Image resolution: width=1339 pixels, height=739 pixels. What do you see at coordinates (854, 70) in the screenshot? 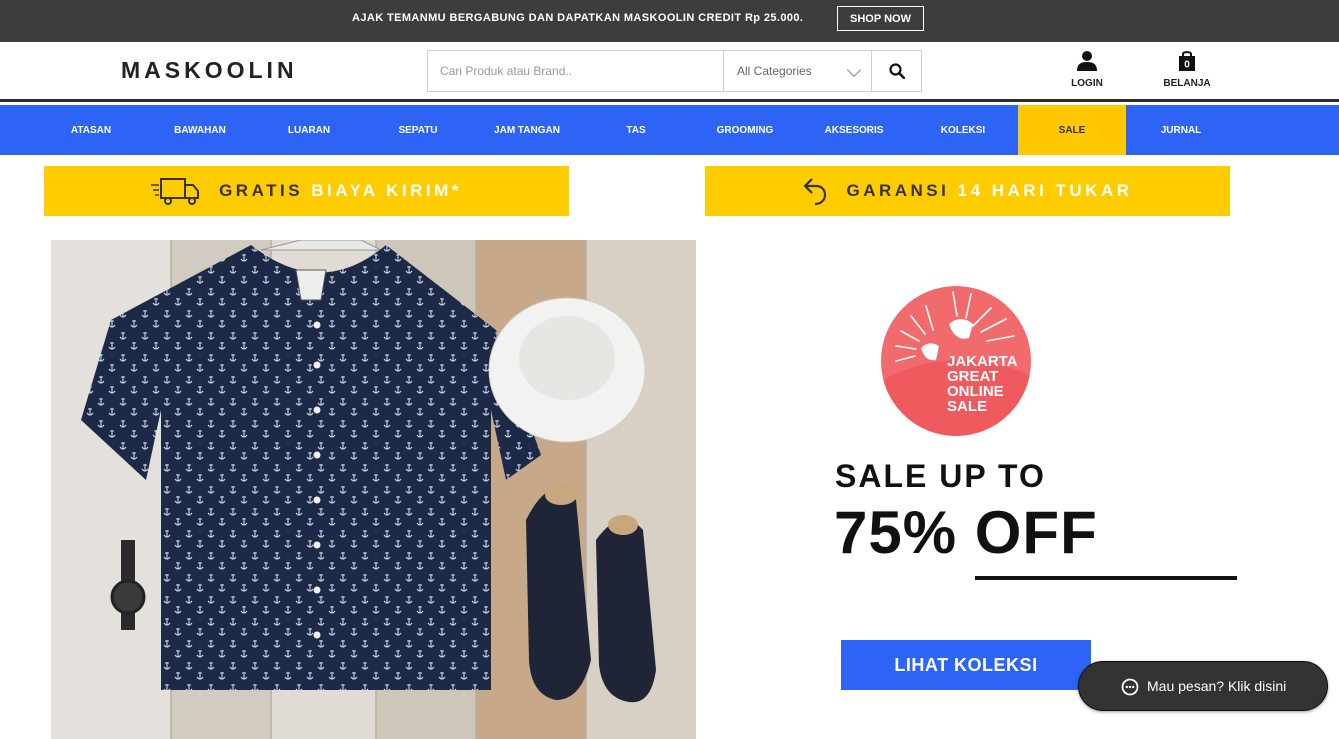
I see `chevron-down-icon` at bounding box center [854, 70].